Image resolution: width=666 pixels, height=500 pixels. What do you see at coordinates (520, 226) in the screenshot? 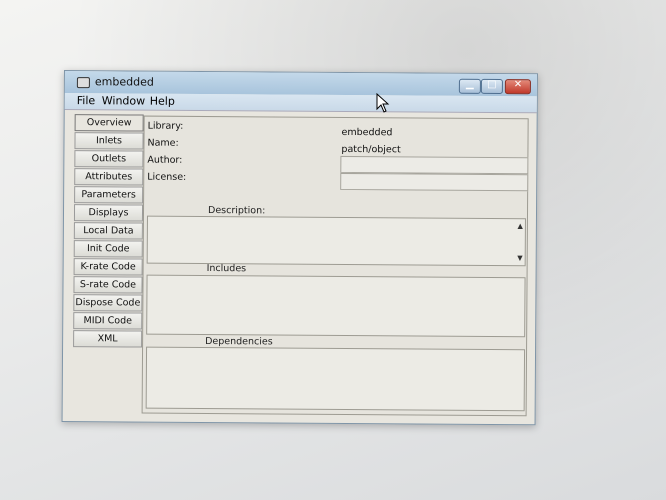
I see `scroll-up-icon: ▲` at bounding box center [520, 226].